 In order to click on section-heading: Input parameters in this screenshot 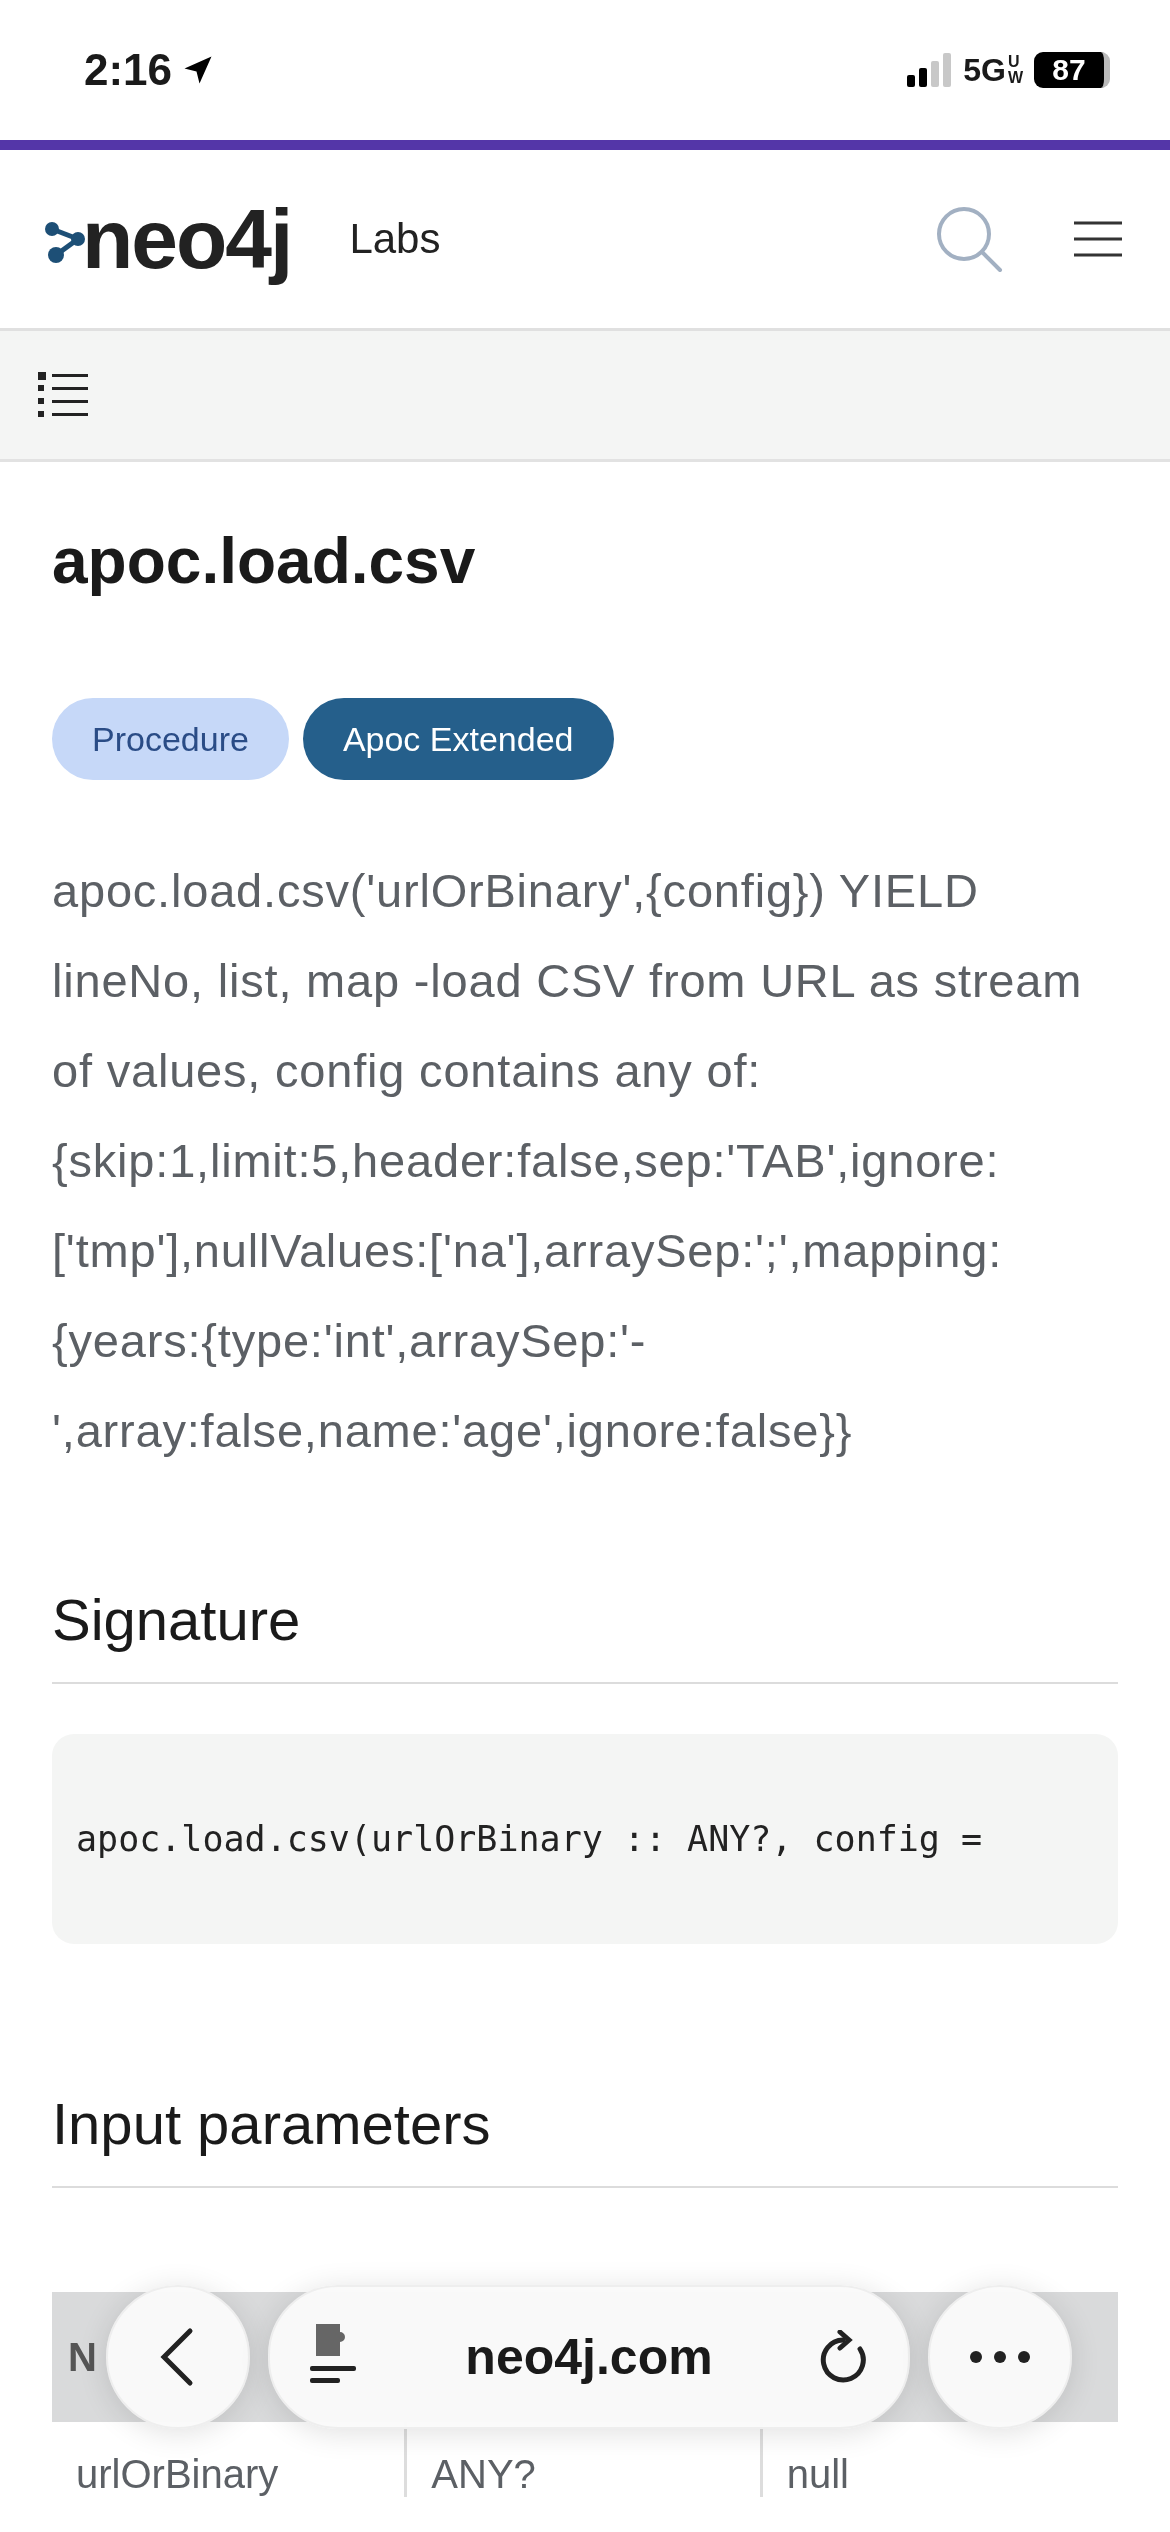, I will do `click(272, 2124)`.